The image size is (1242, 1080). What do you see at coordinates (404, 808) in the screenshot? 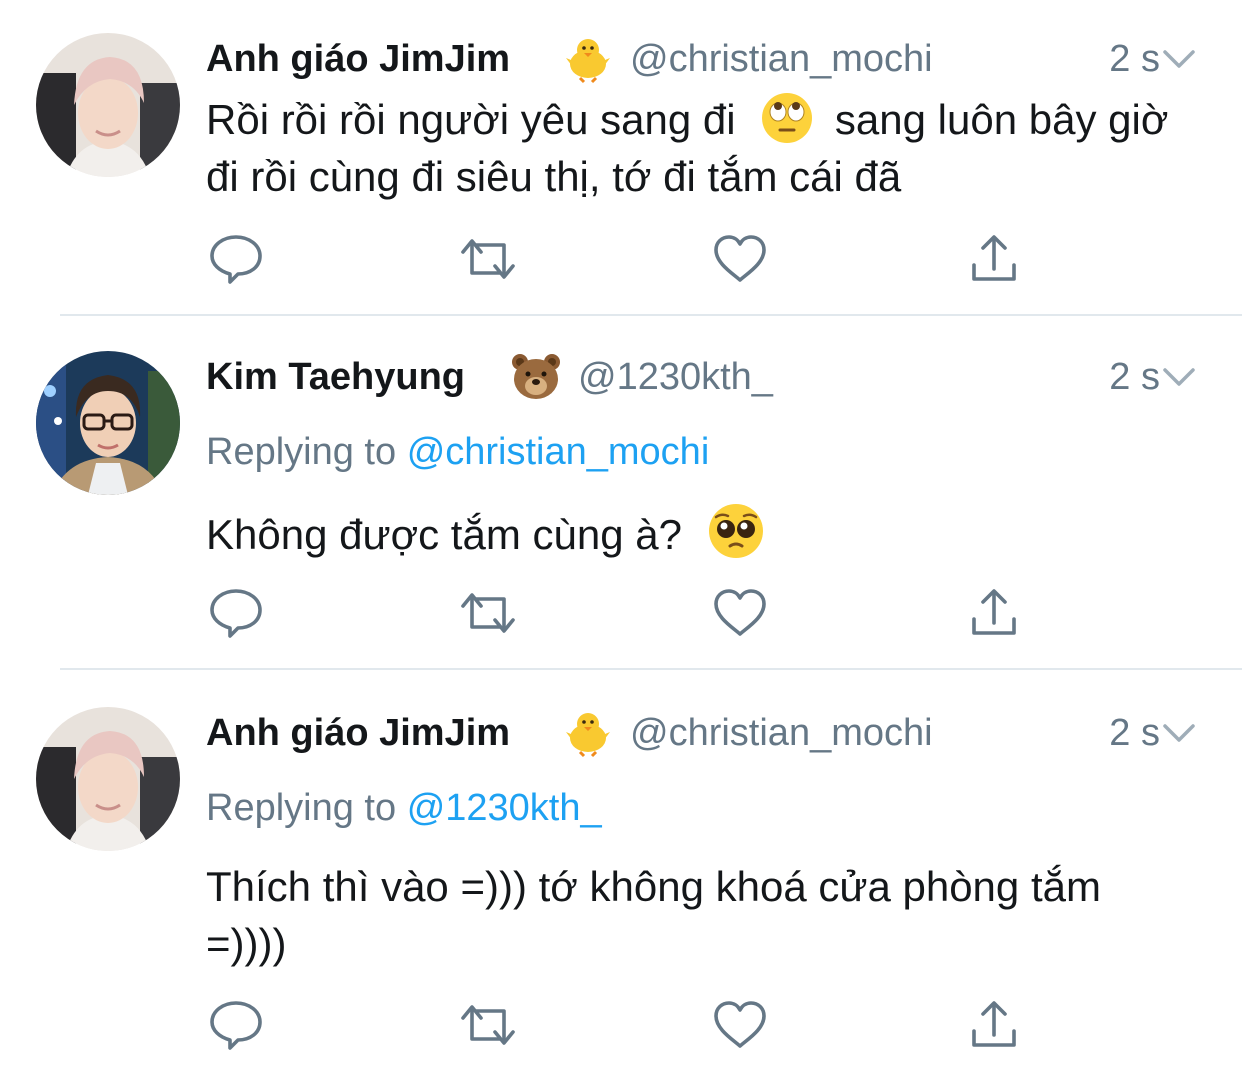
I see `replying-to-line: Replying to @1230kth_` at bounding box center [404, 808].